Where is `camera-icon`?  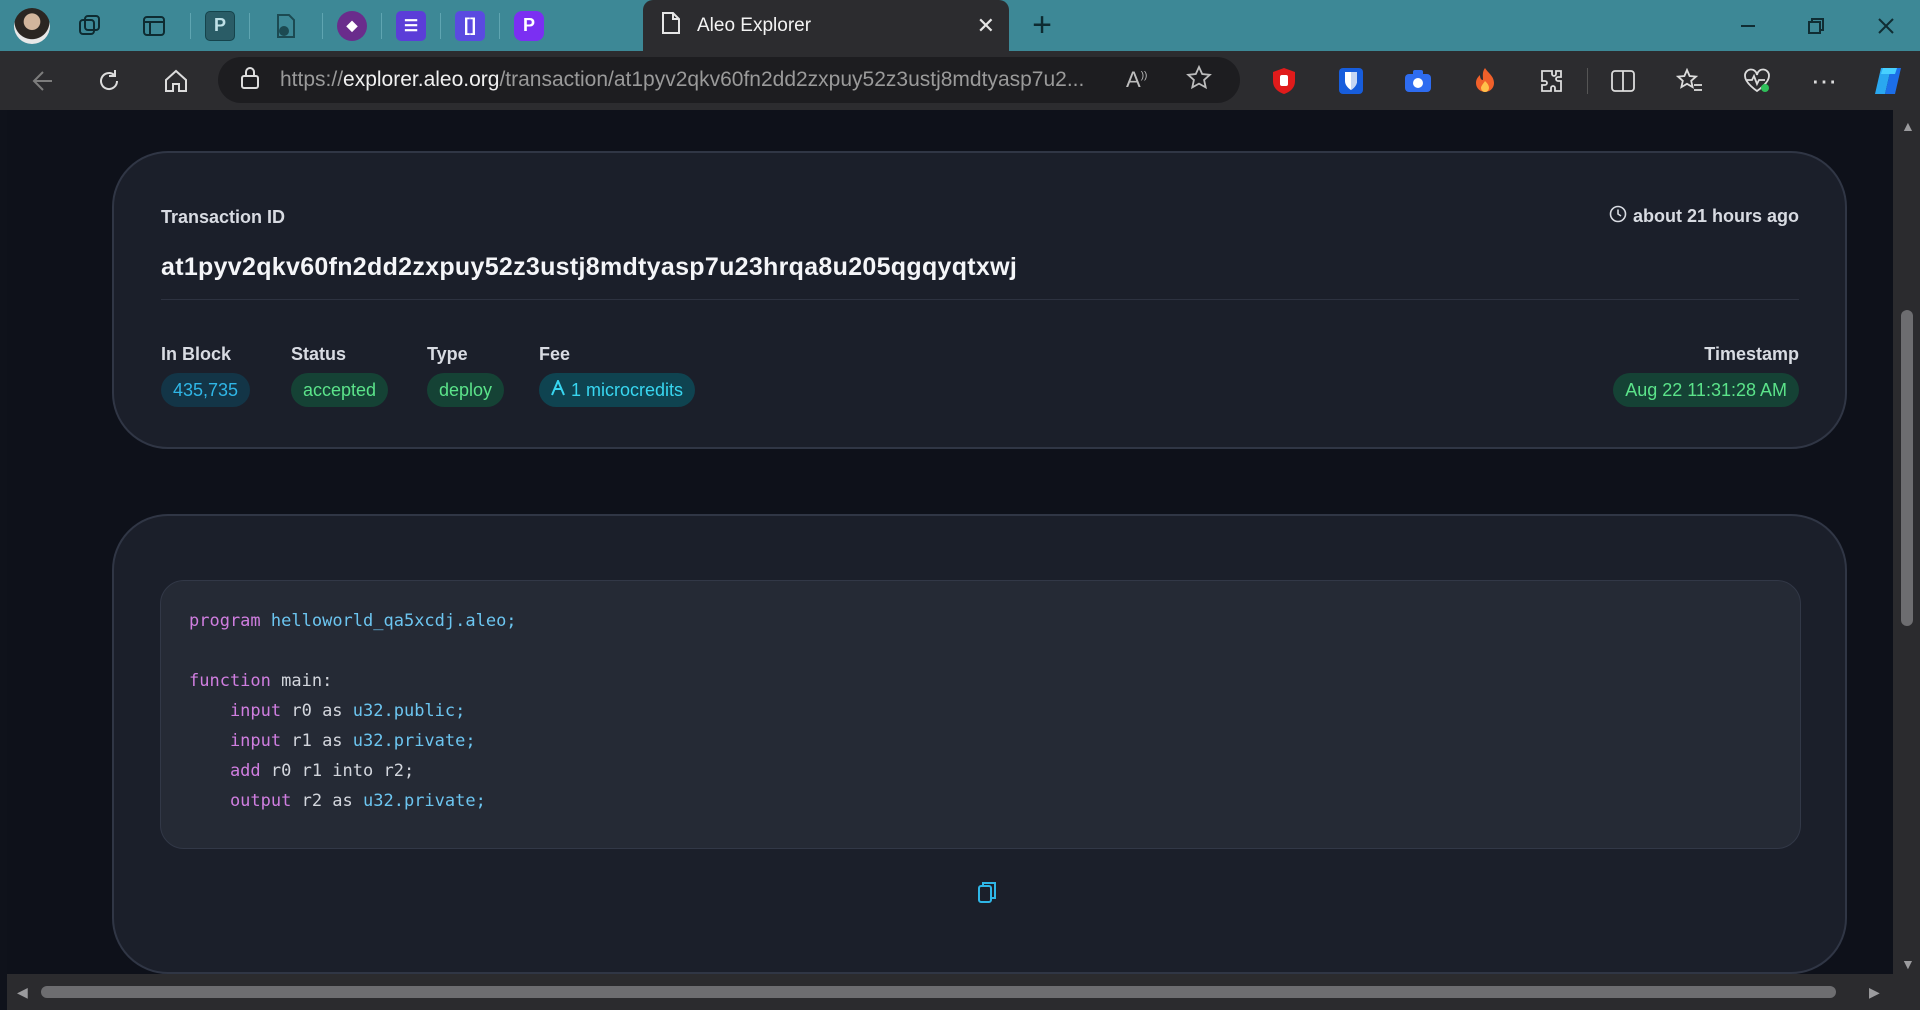 camera-icon is located at coordinates (1418, 81).